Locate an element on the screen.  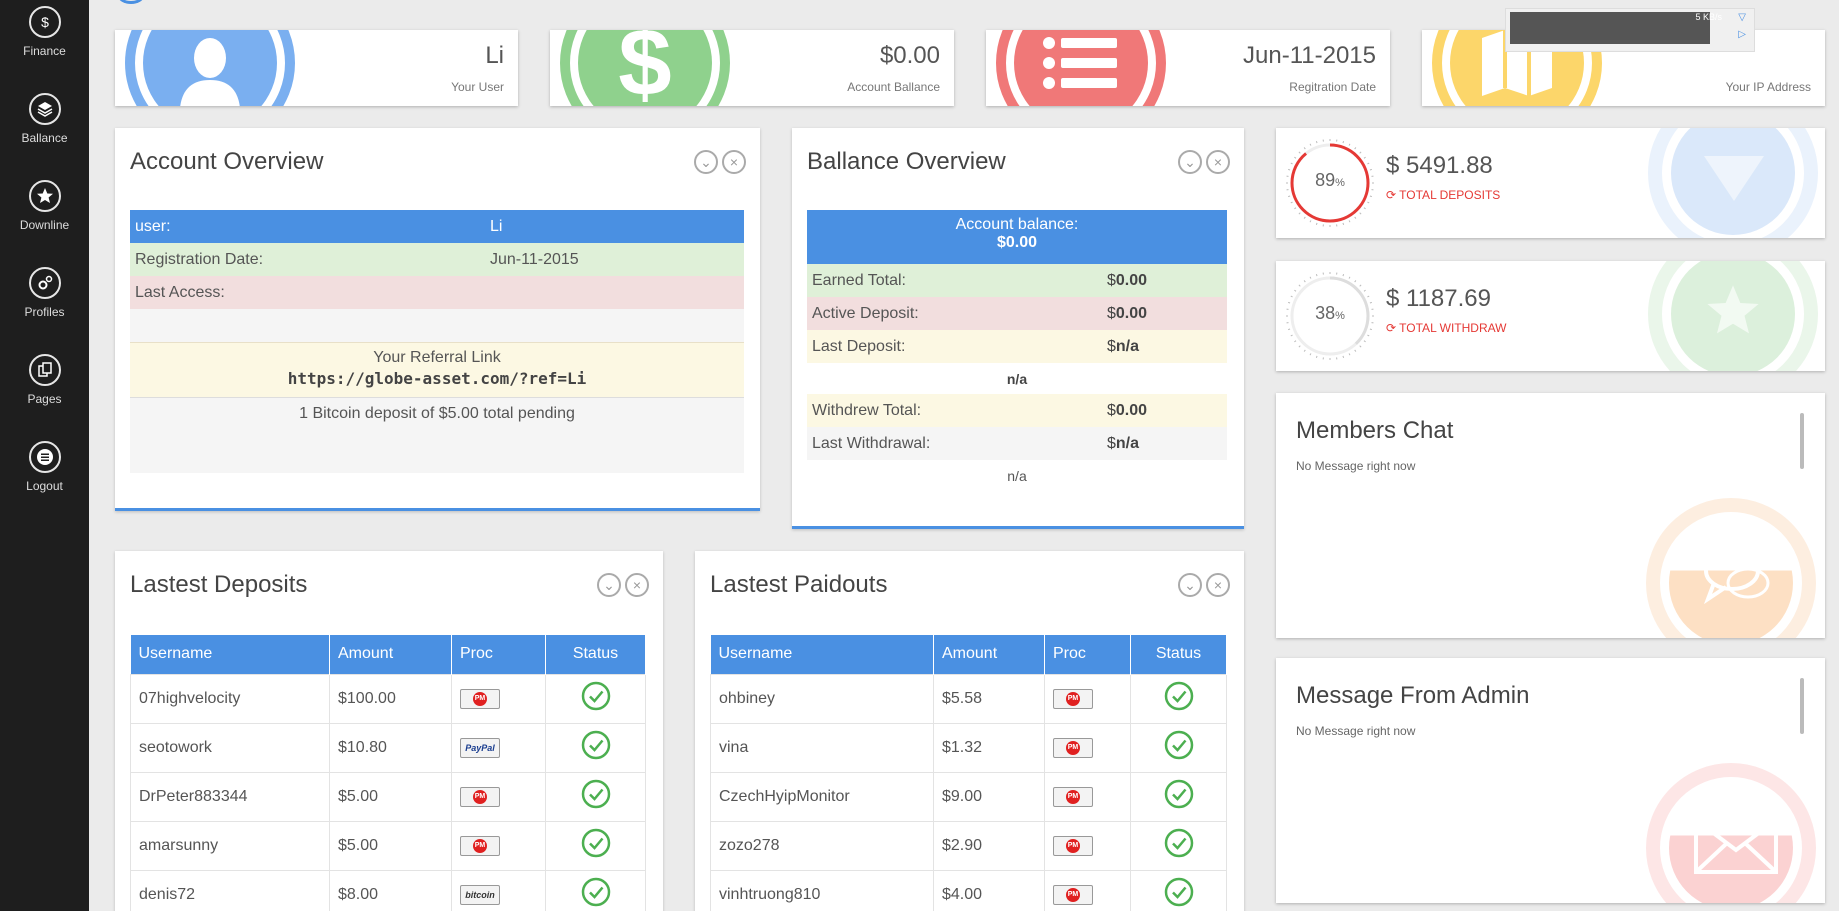
column-header: Amount is located at coordinates (989, 654).